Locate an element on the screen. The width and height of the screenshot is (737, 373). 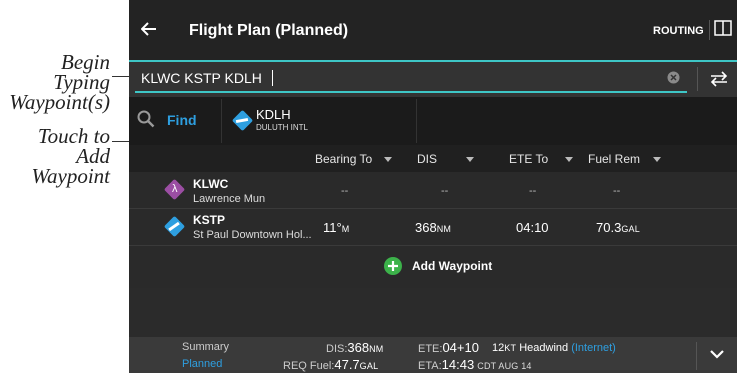
headwind-unit: KT is located at coordinates (510, 348).